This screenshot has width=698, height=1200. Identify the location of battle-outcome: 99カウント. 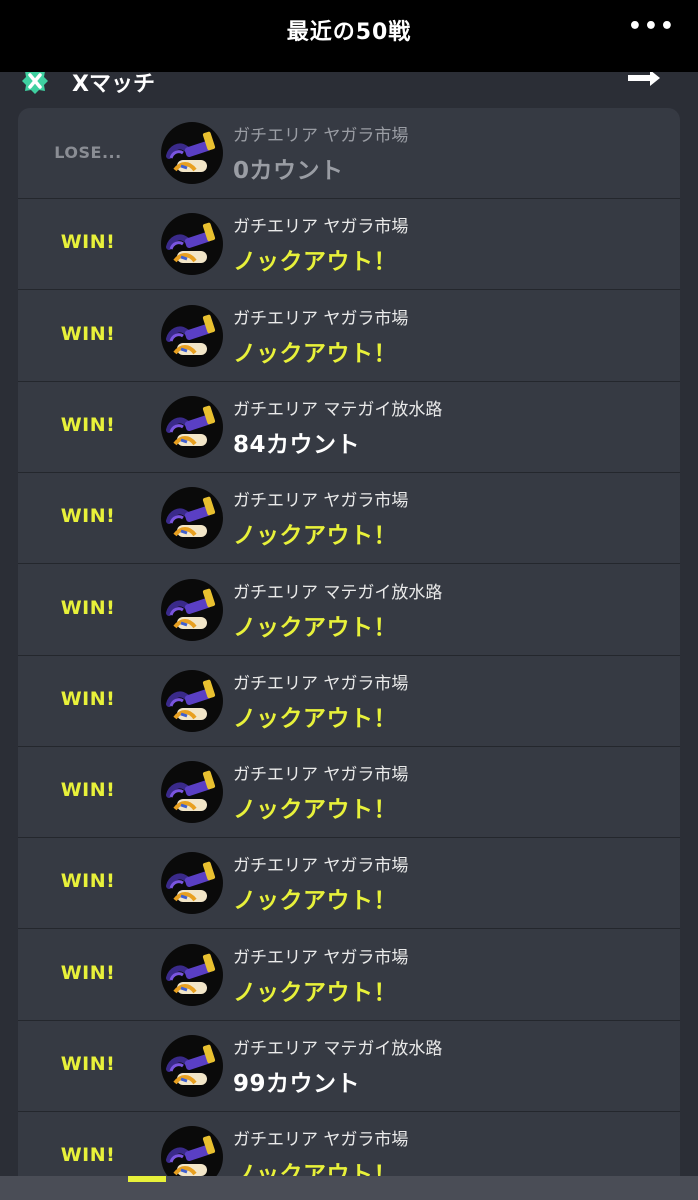
(297, 1084).